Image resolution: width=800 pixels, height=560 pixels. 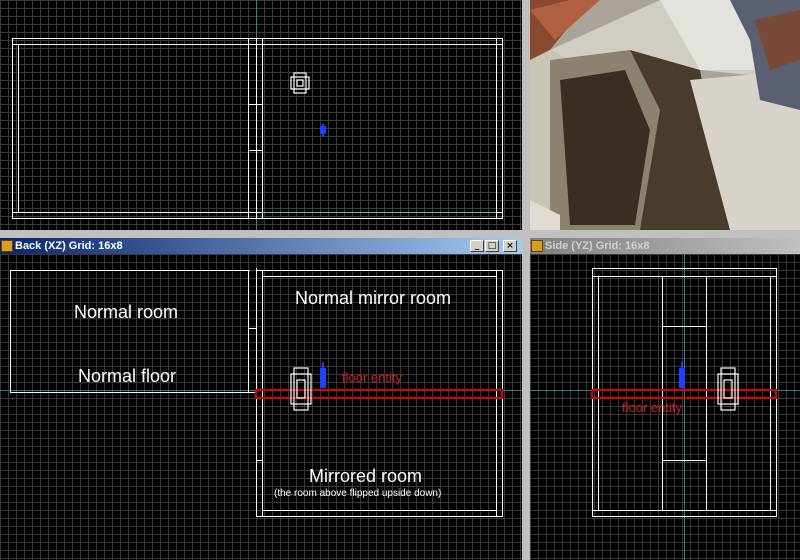 What do you see at coordinates (510, 246) in the screenshot?
I see `close-button: ×` at bounding box center [510, 246].